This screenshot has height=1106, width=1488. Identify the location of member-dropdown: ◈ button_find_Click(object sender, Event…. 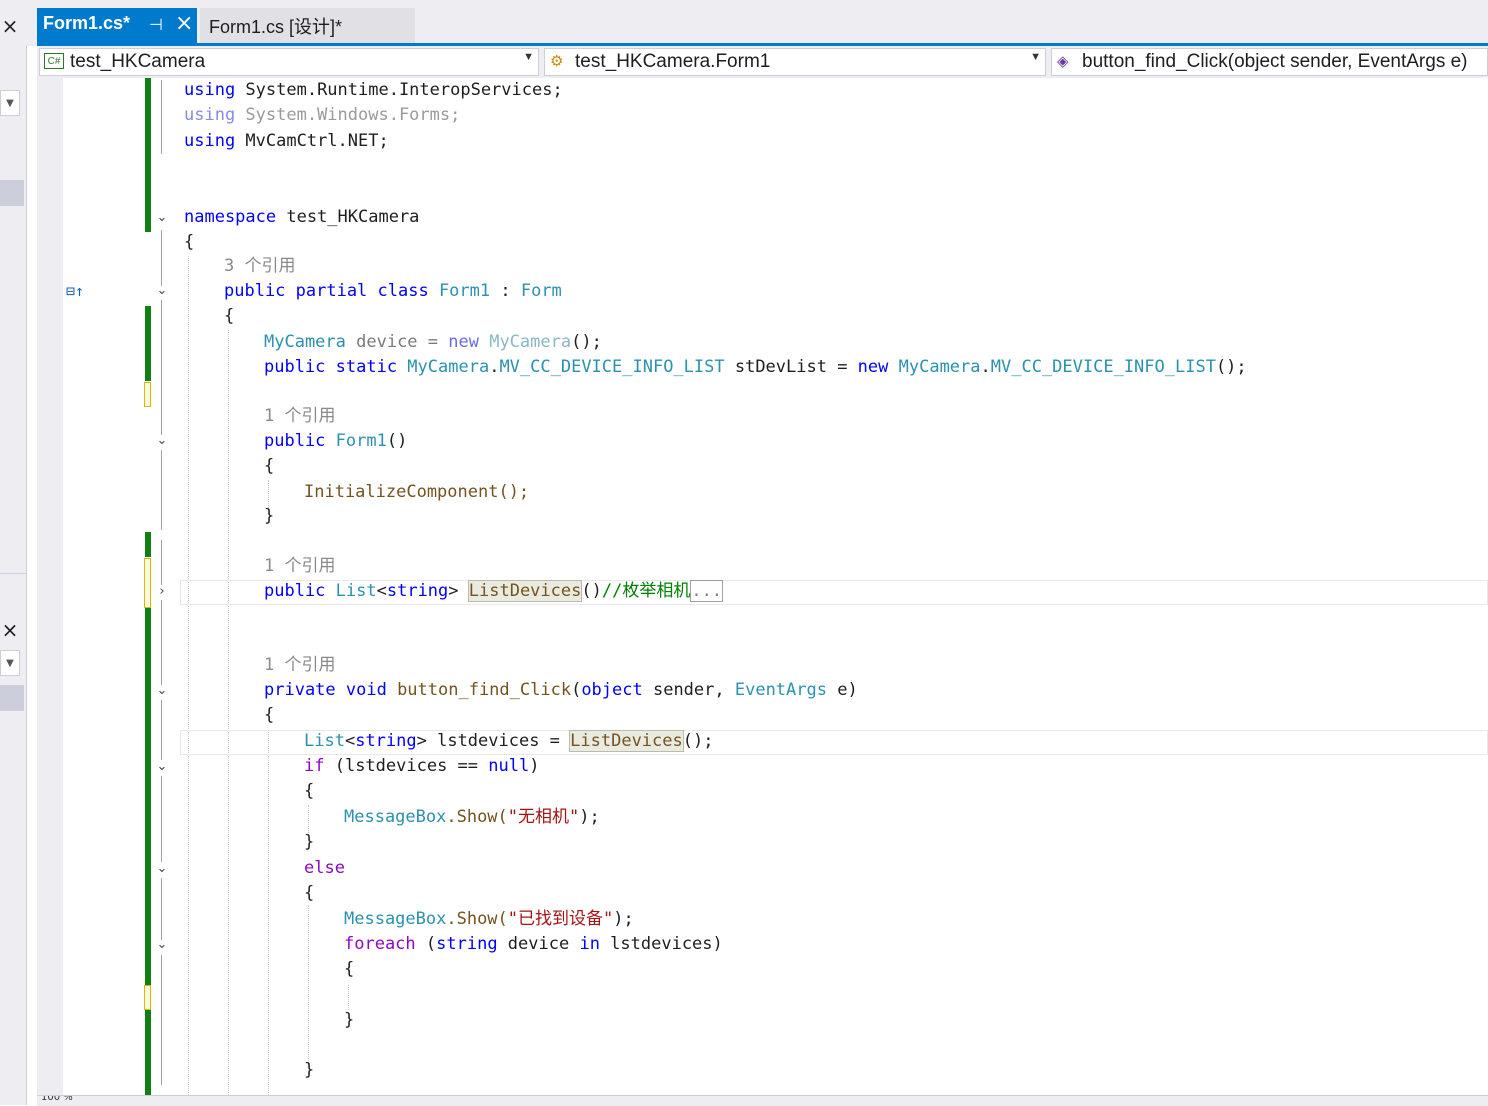
(1269, 62).